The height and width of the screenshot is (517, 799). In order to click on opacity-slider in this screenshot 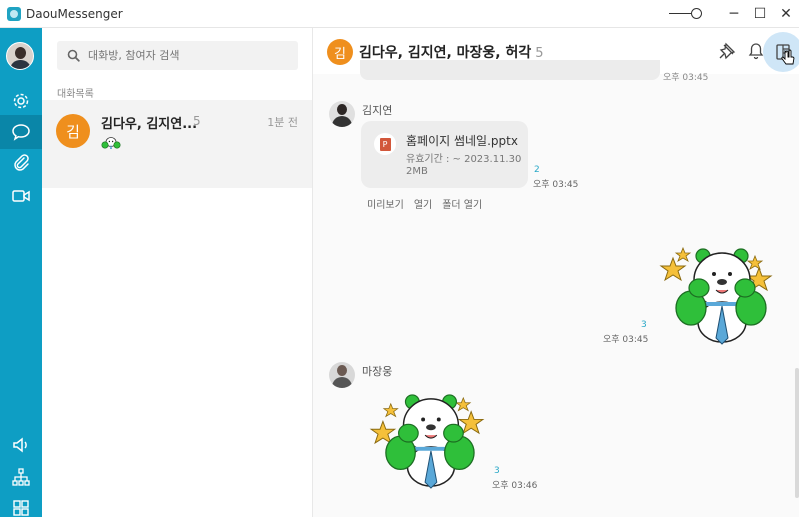, I will do `click(686, 14)`.